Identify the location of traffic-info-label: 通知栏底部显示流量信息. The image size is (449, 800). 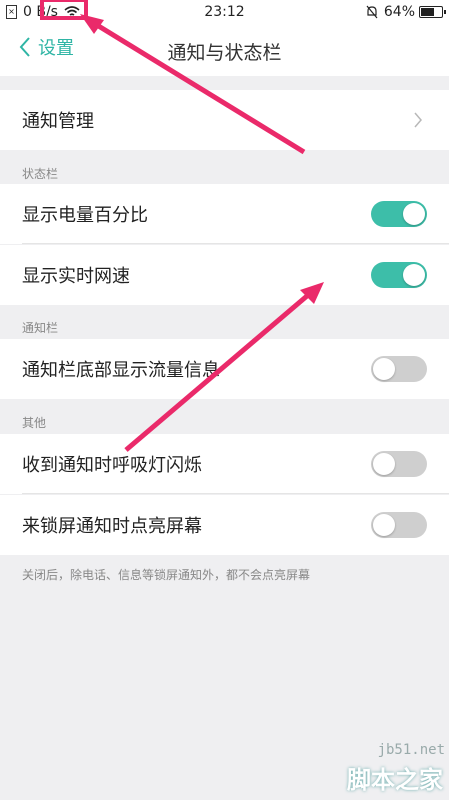
(121, 370).